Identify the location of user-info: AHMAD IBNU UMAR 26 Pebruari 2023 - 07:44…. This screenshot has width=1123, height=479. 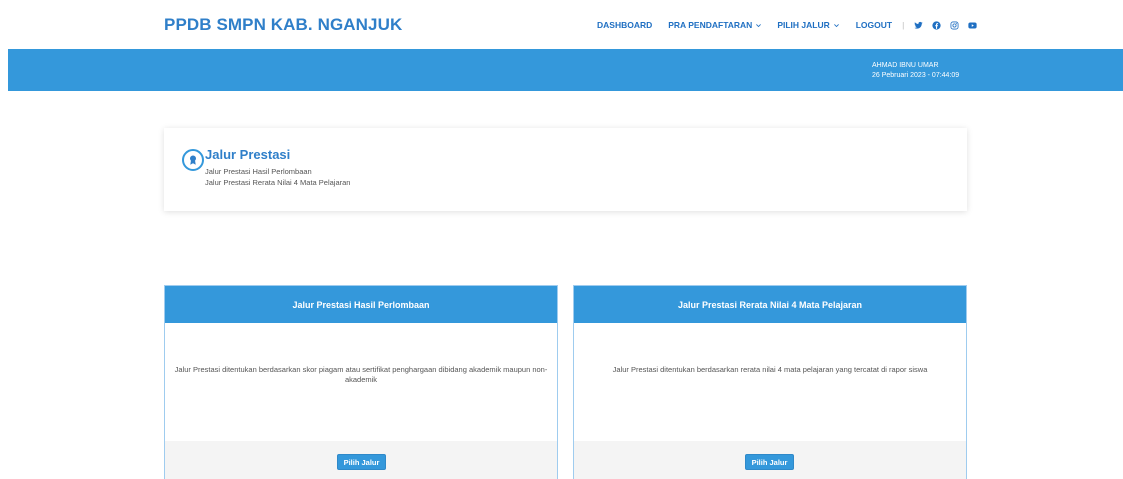
(915, 71).